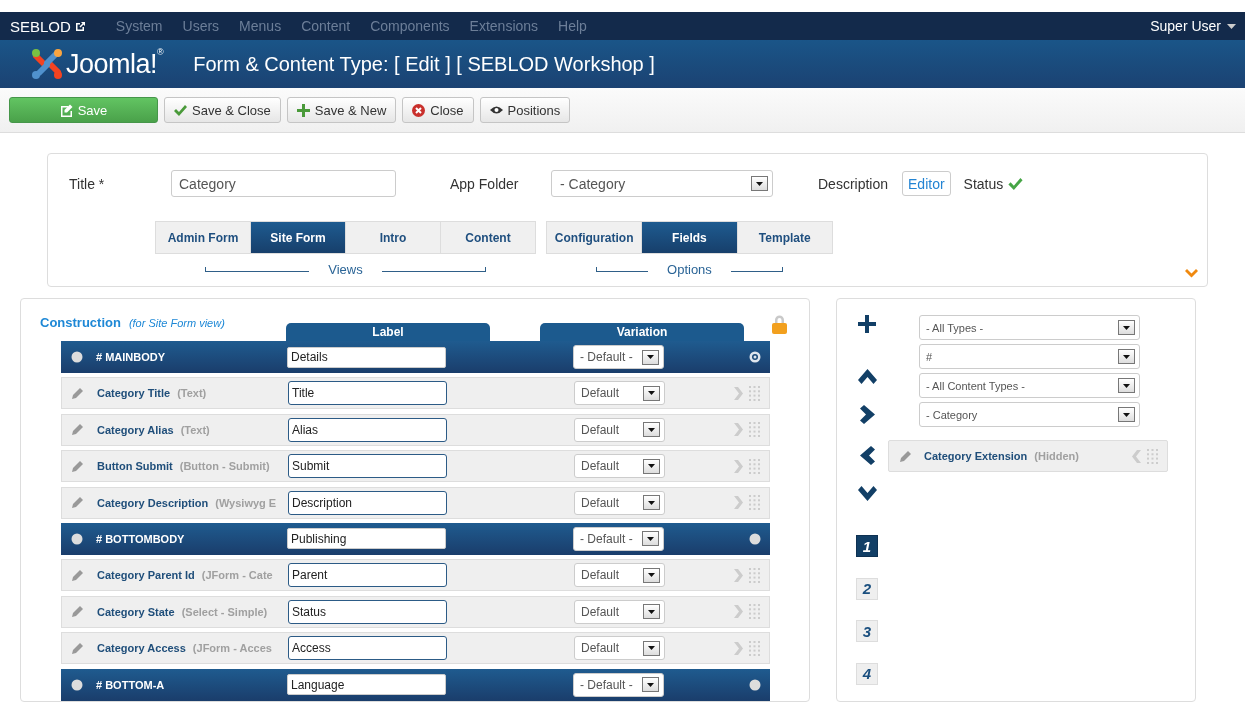  What do you see at coordinates (341, 110) in the screenshot?
I see `save-new-button: Save & New` at bounding box center [341, 110].